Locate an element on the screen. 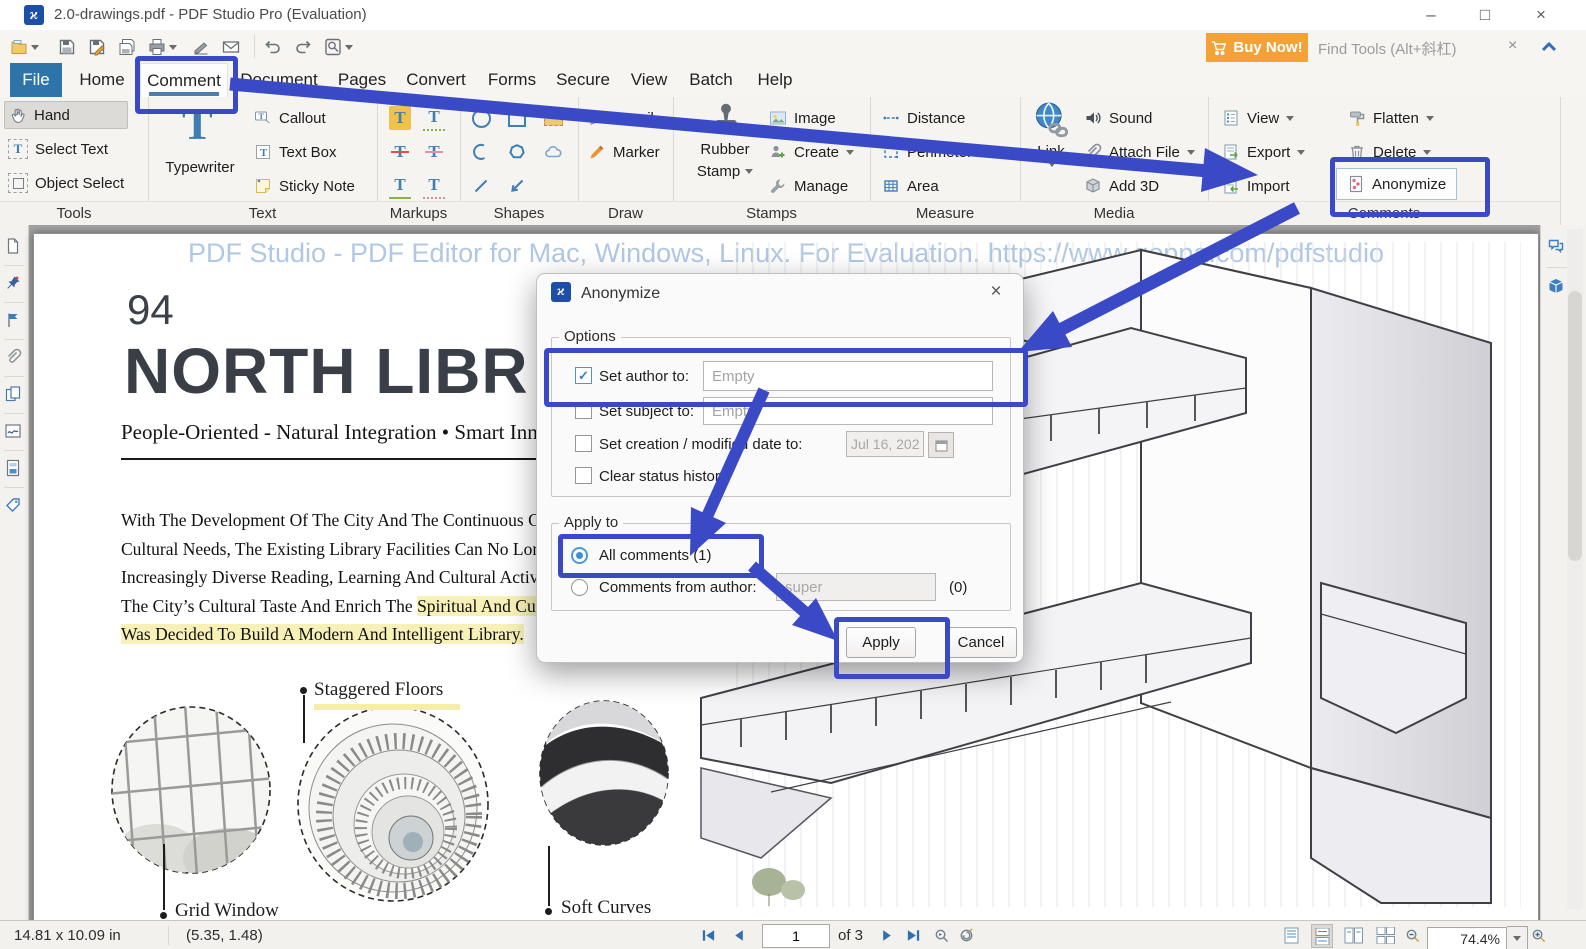 The width and height of the screenshot is (1586, 949). minimize-button: – is located at coordinates (1431, 15).